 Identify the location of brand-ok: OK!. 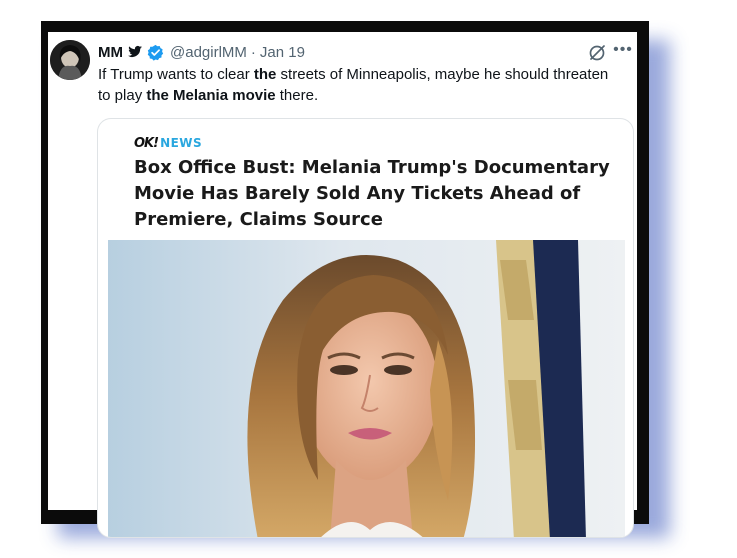
(146, 143).